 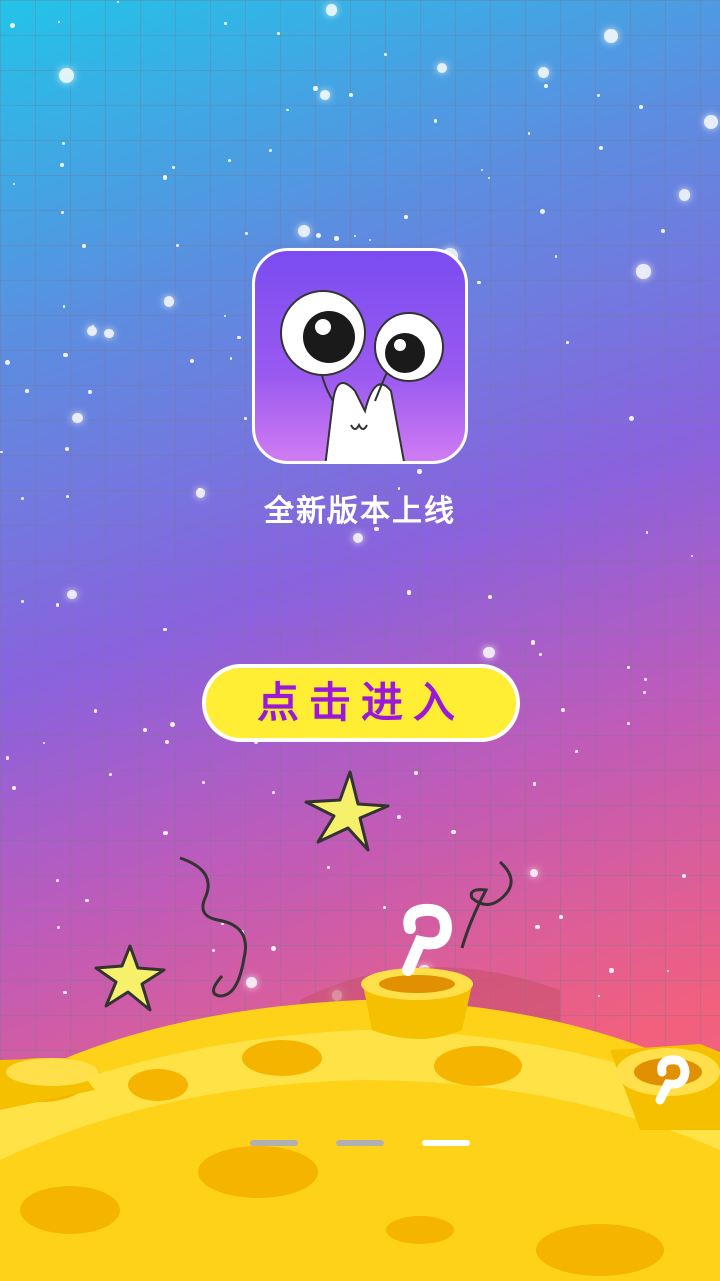 I want to click on swirl-smoke, so click(x=427, y=939).